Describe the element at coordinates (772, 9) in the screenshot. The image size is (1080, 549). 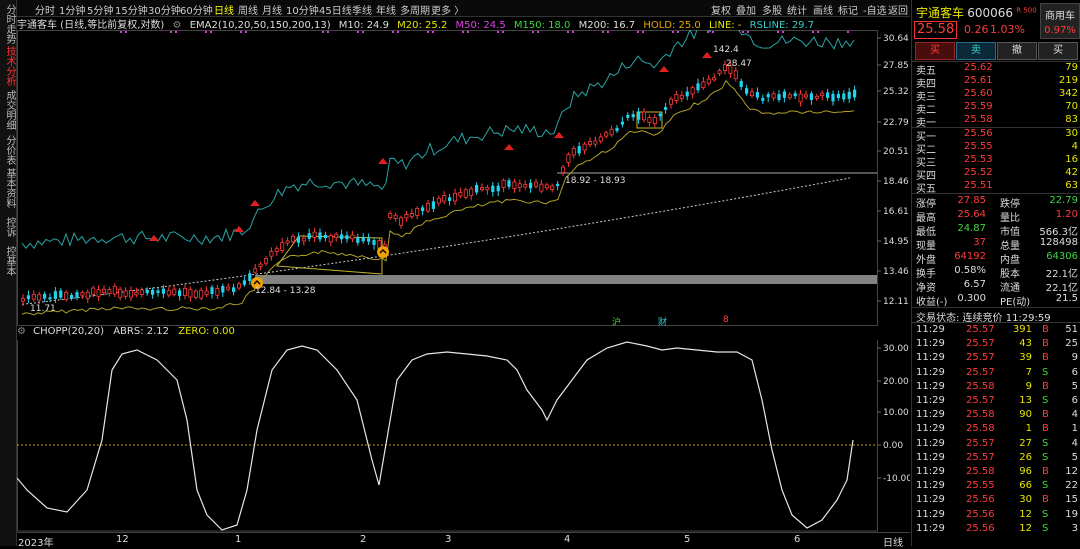
I see `tool-2: 多股` at that location.